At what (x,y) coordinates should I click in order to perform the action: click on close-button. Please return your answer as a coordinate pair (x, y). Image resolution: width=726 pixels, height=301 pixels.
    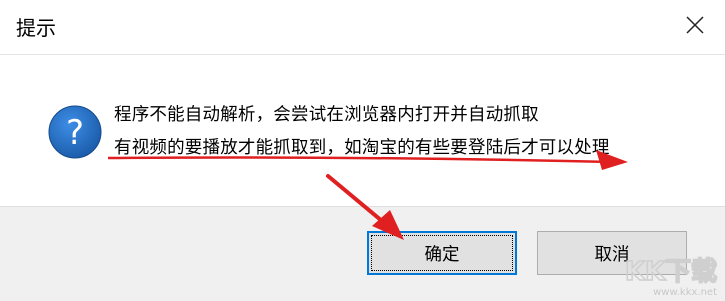
    Looking at the image, I should click on (695, 25).